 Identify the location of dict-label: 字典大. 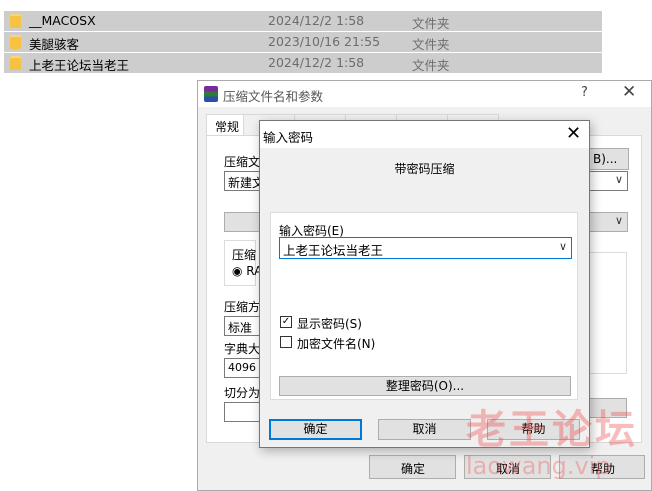
(242, 349).